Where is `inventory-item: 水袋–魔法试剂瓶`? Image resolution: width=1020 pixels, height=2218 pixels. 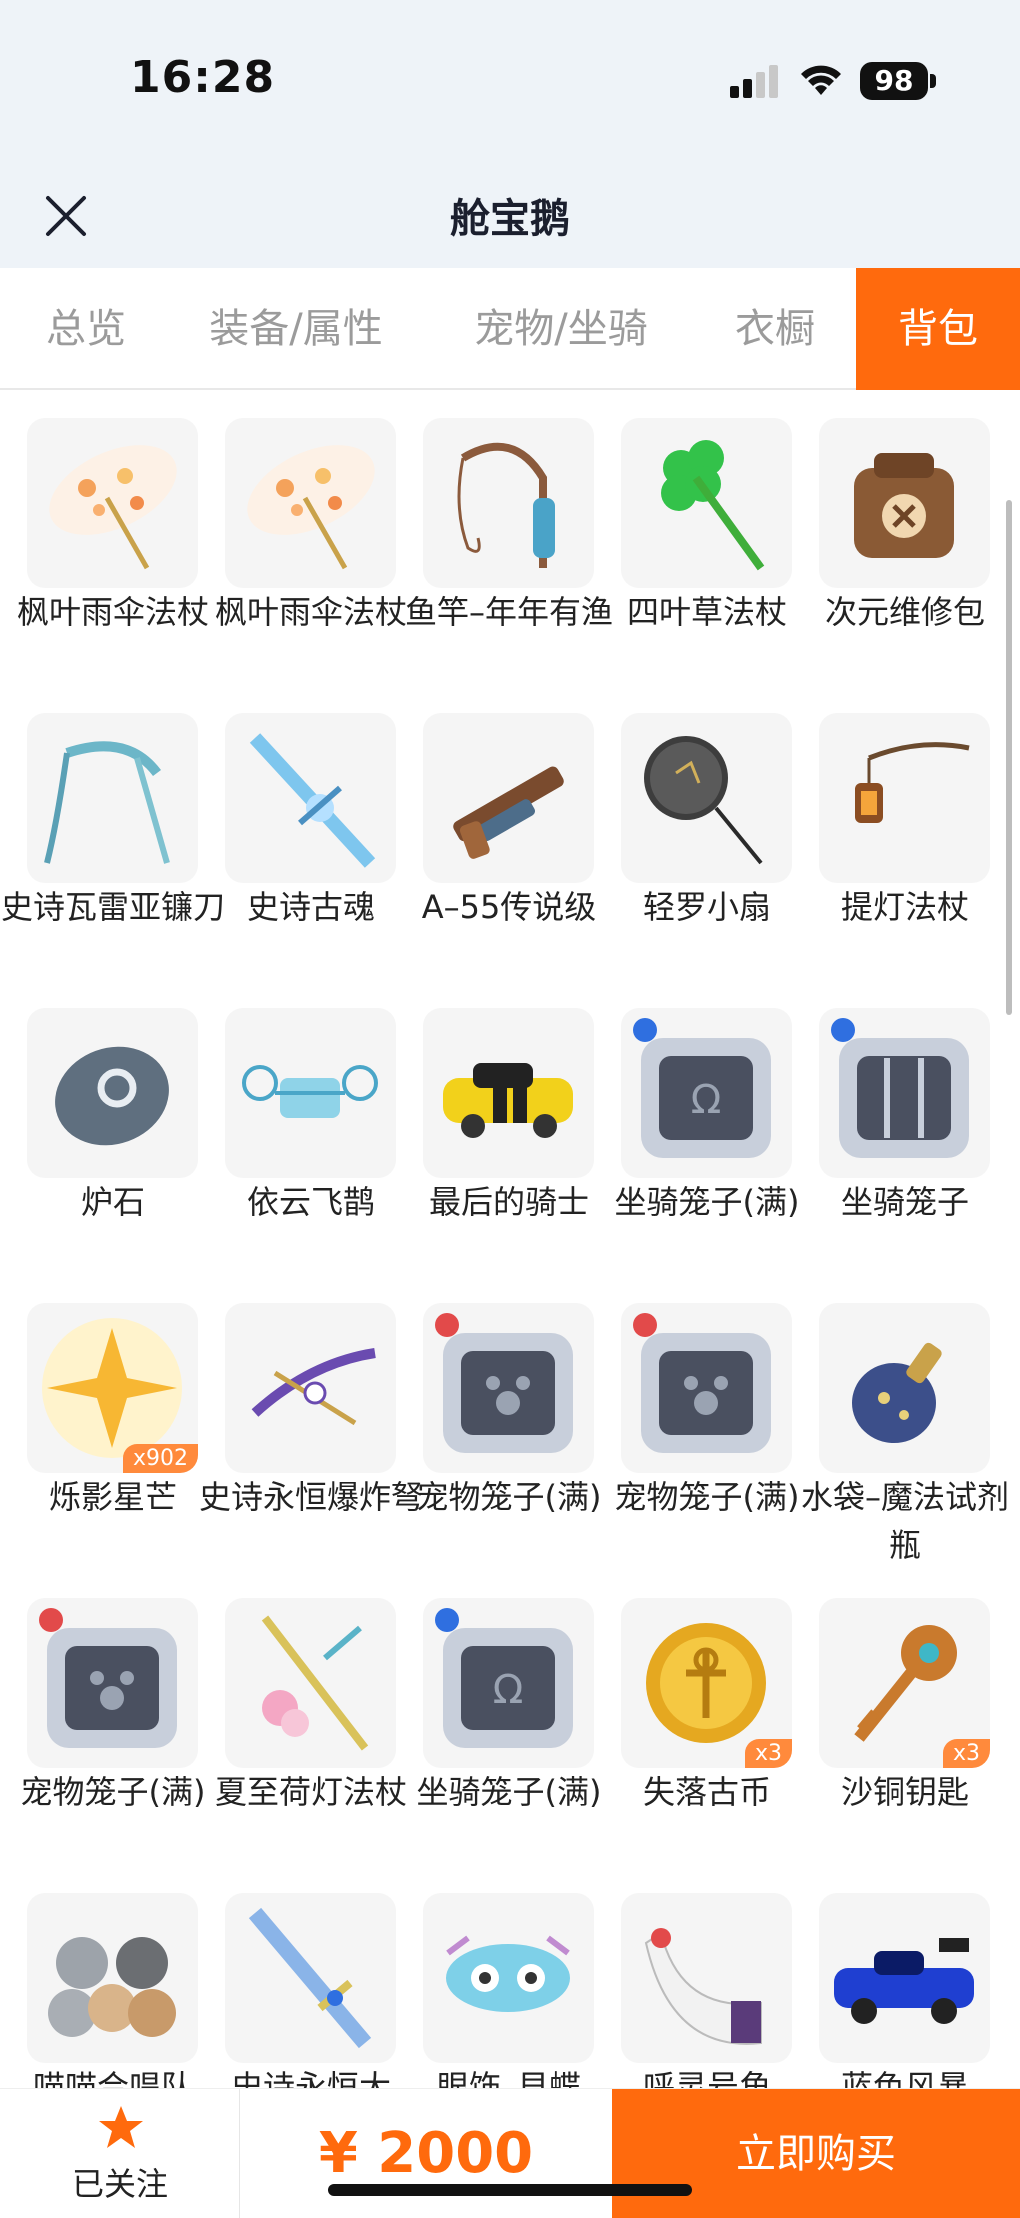
inventory-item: 水袋–魔法试剂瓶 is located at coordinates (900, 1424).